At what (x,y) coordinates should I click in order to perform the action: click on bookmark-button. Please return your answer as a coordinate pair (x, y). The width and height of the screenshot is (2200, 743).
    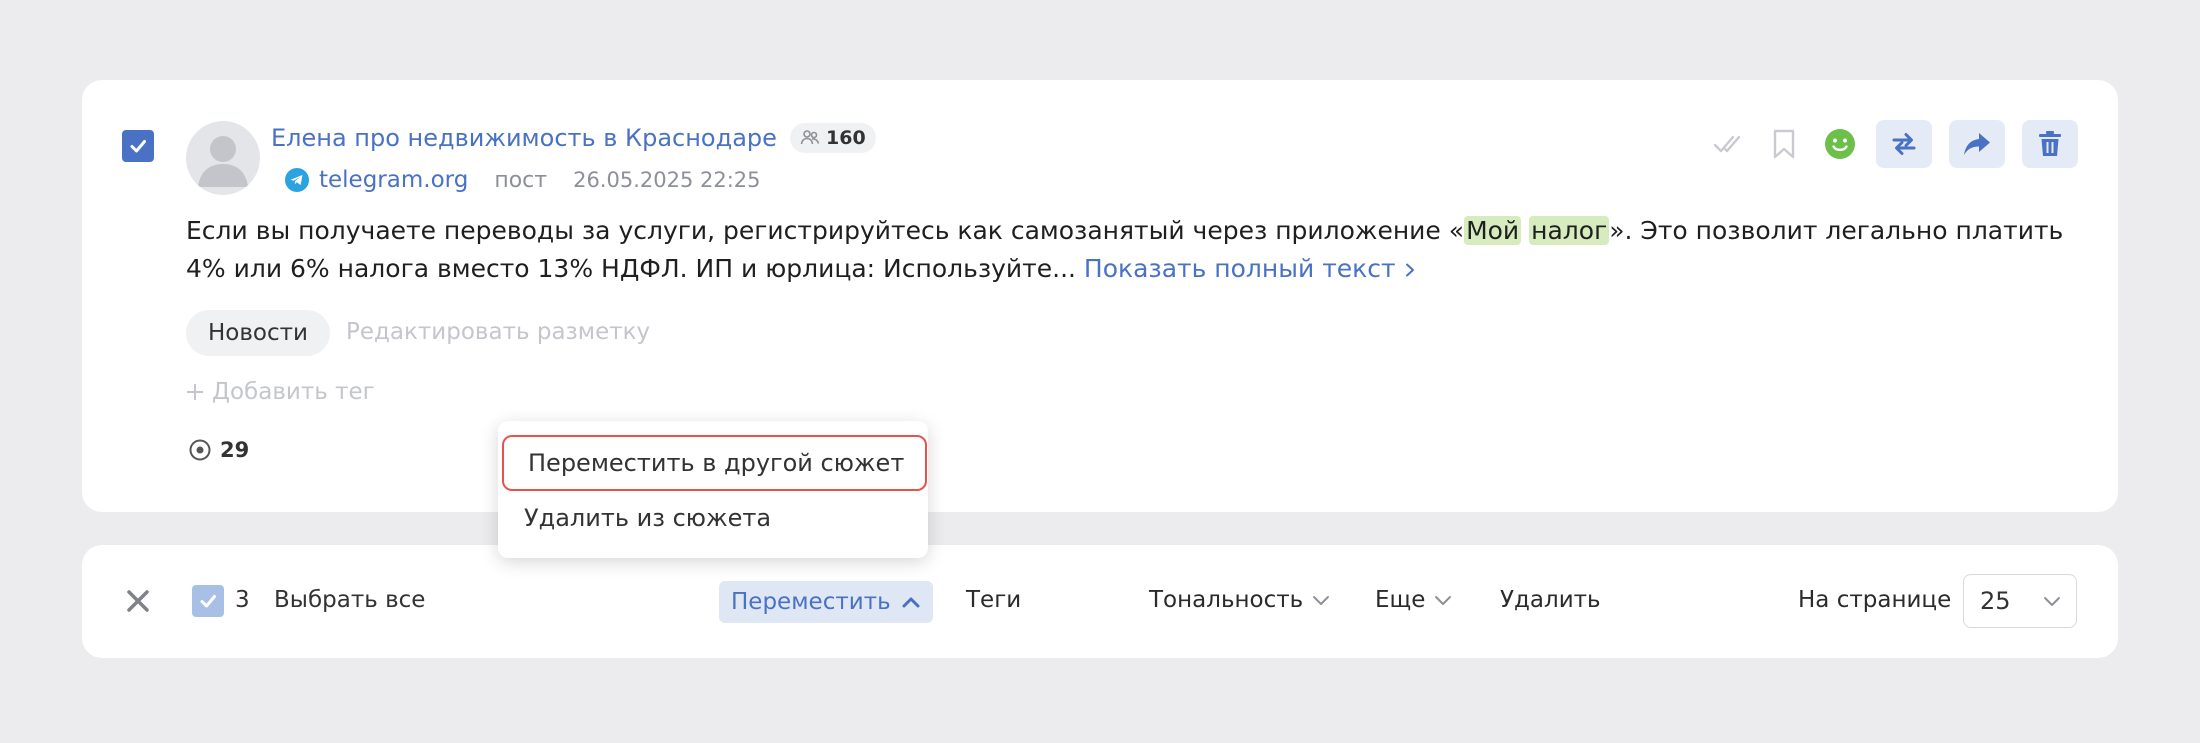
    Looking at the image, I should click on (1784, 144).